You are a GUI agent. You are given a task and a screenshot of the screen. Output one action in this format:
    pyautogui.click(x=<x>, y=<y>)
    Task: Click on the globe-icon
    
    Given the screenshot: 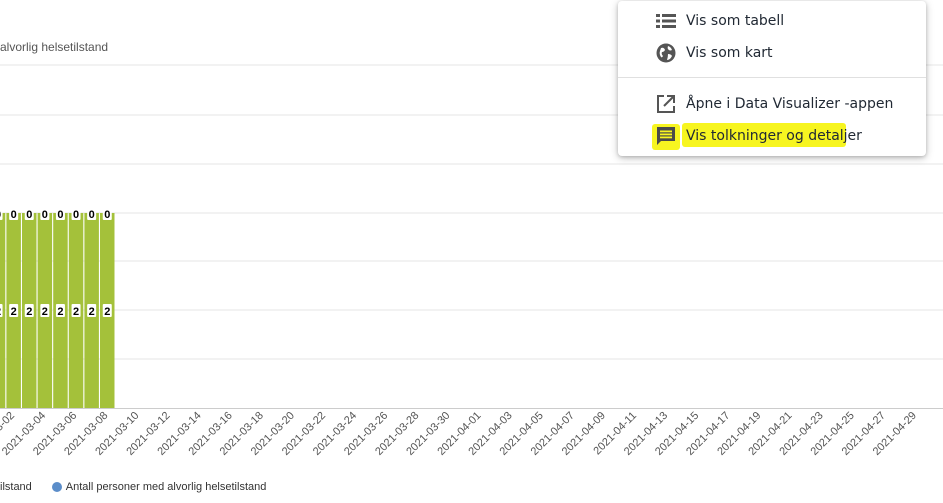 What is the action you would take?
    pyautogui.click(x=666, y=53)
    